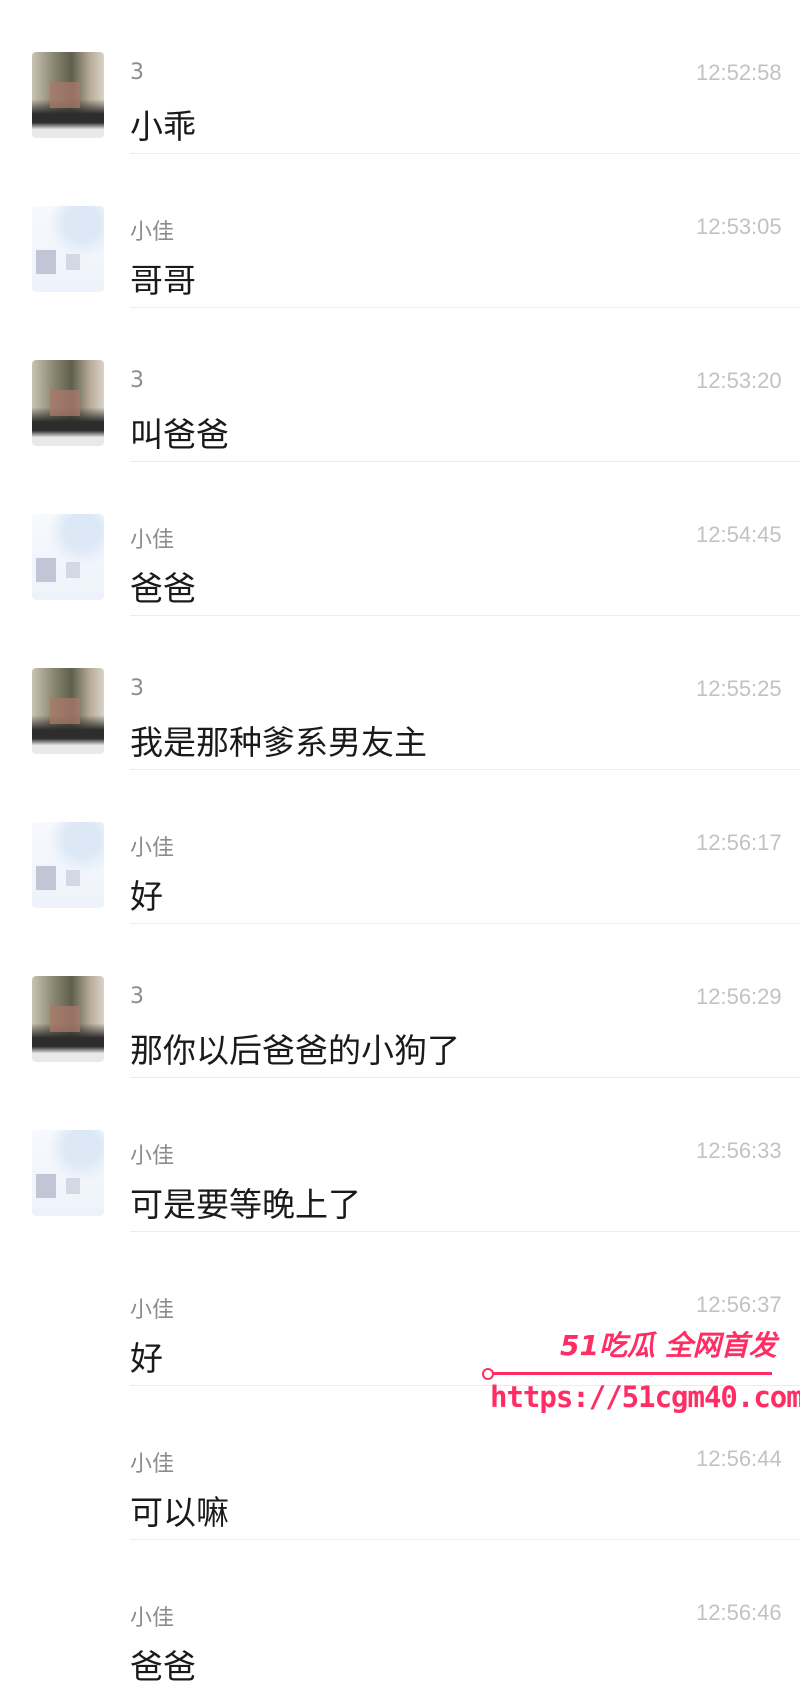 Image resolution: width=800 pixels, height=1695 pixels. What do you see at coordinates (668, 1345) in the screenshot?
I see `watermark-headline: 51吃瓜 全网首发` at bounding box center [668, 1345].